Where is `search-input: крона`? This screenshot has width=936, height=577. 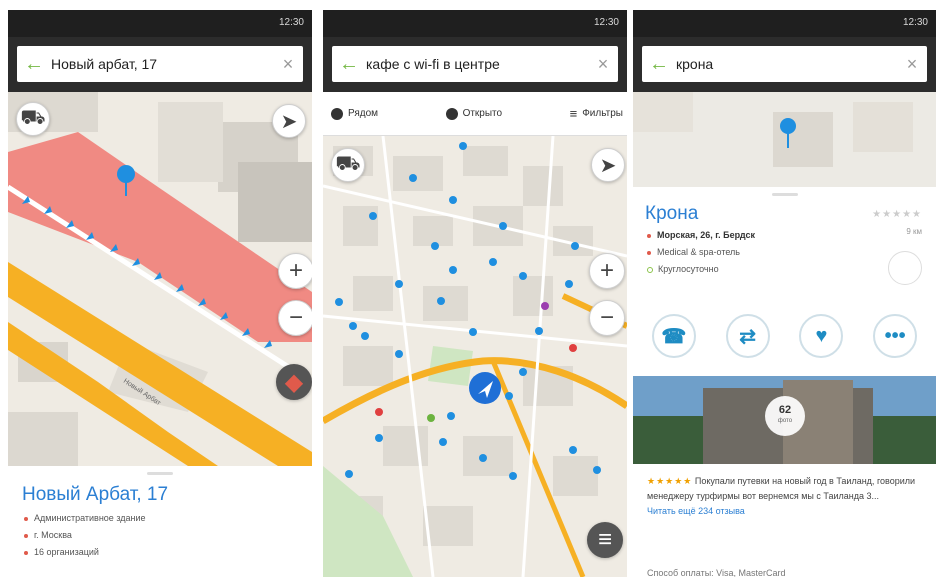 search-input: крона is located at coordinates (786, 64).